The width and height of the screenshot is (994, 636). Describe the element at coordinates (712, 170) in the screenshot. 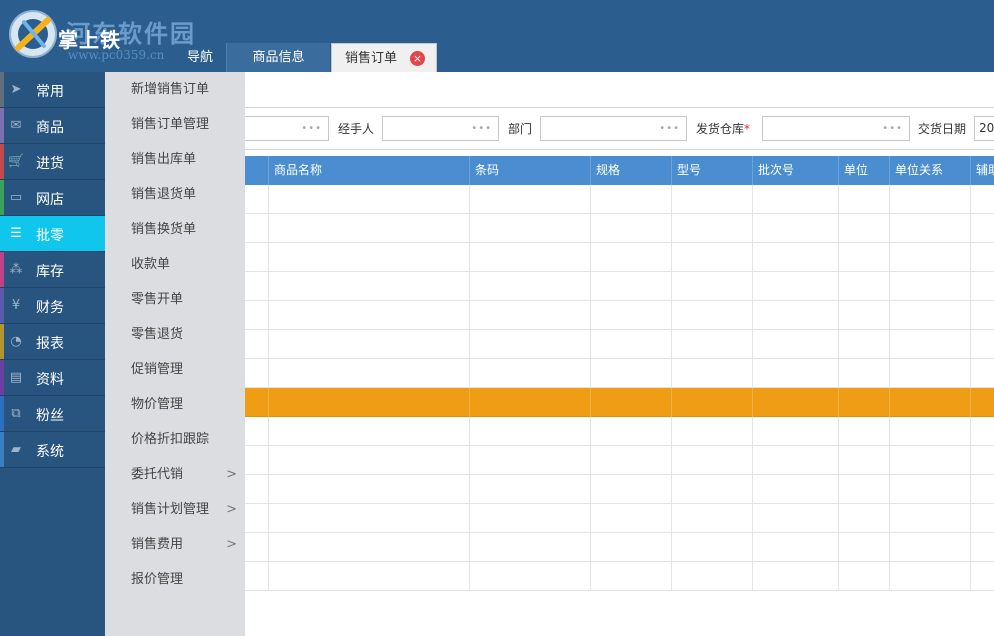

I see `column-header: 型号` at that location.